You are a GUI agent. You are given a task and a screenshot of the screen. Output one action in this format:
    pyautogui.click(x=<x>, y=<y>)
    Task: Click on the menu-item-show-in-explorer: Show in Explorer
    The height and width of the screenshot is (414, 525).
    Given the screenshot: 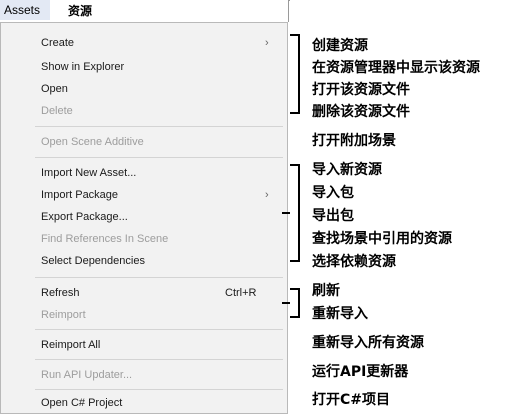 What is the action you would take?
    pyautogui.click(x=82, y=67)
    